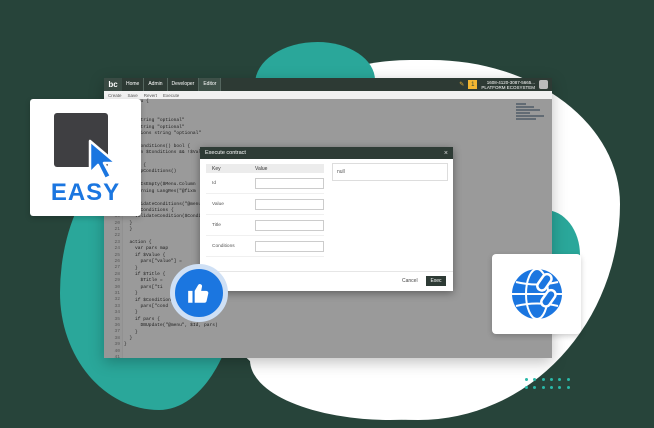 Image resolution: width=654 pixels, height=428 pixels. I want to click on globe-link-icon, so click(537, 294).